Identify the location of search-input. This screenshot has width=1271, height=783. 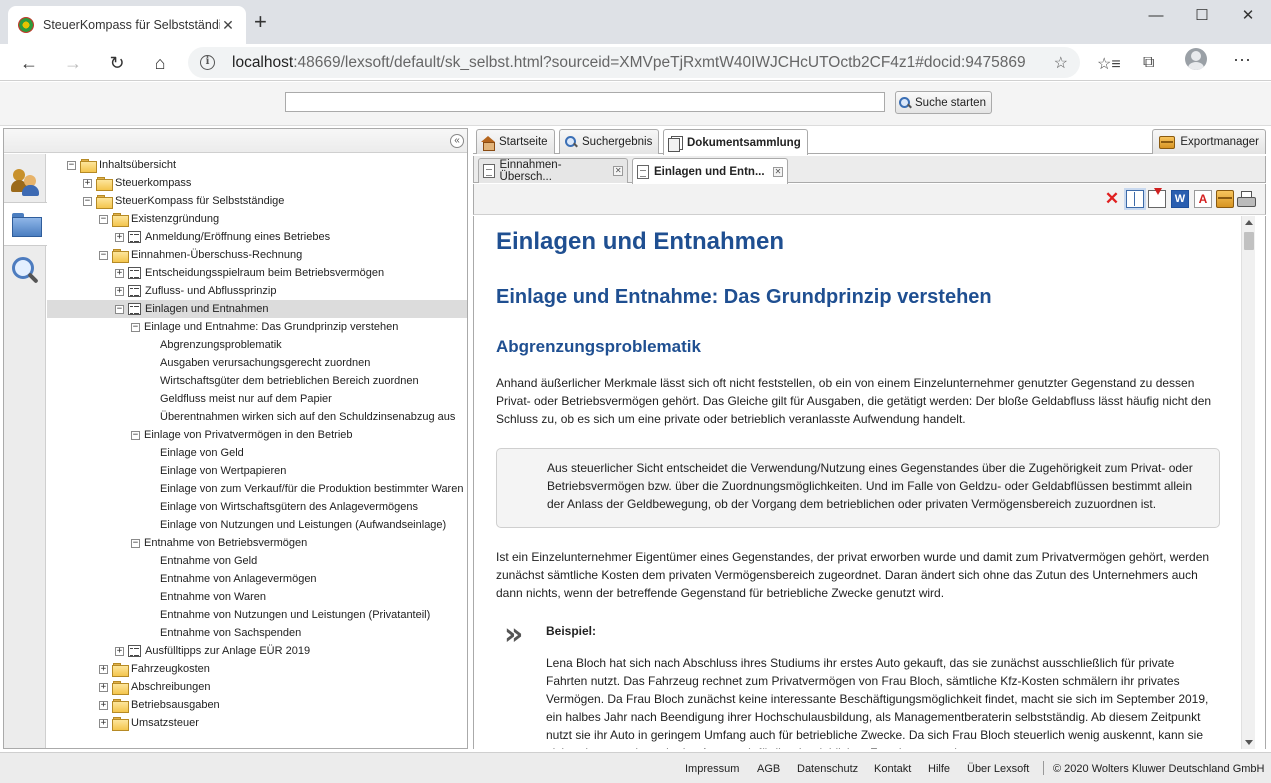
(585, 102).